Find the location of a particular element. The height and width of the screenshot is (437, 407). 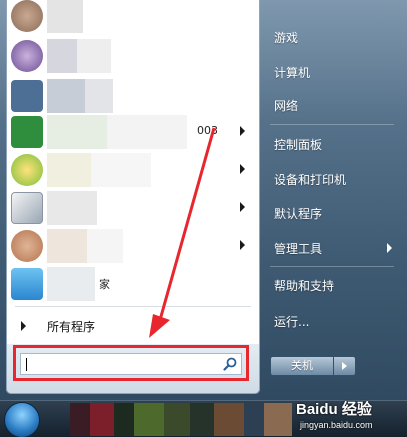

right-item-default-programs: 默认程序 is located at coordinates (333, 213).